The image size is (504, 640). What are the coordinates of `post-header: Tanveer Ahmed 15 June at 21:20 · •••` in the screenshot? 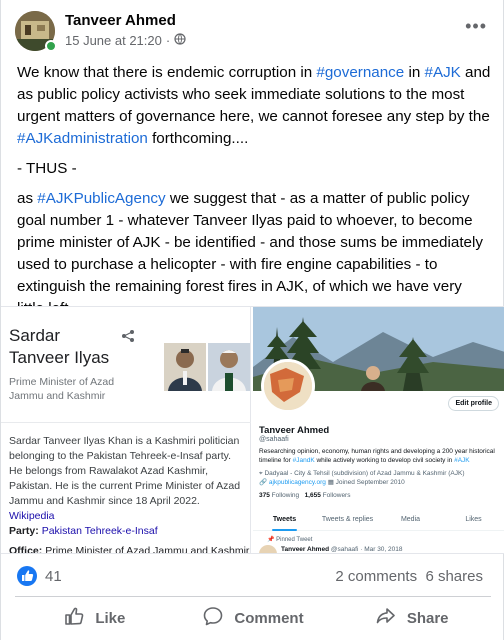 It's located at (255, 32).